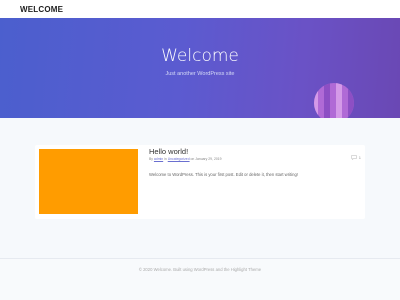 The height and width of the screenshot is (300, 400). Describe the element at coordinates (200, 56) in the screenshot. I see `hero-title: Welcome` at that location.